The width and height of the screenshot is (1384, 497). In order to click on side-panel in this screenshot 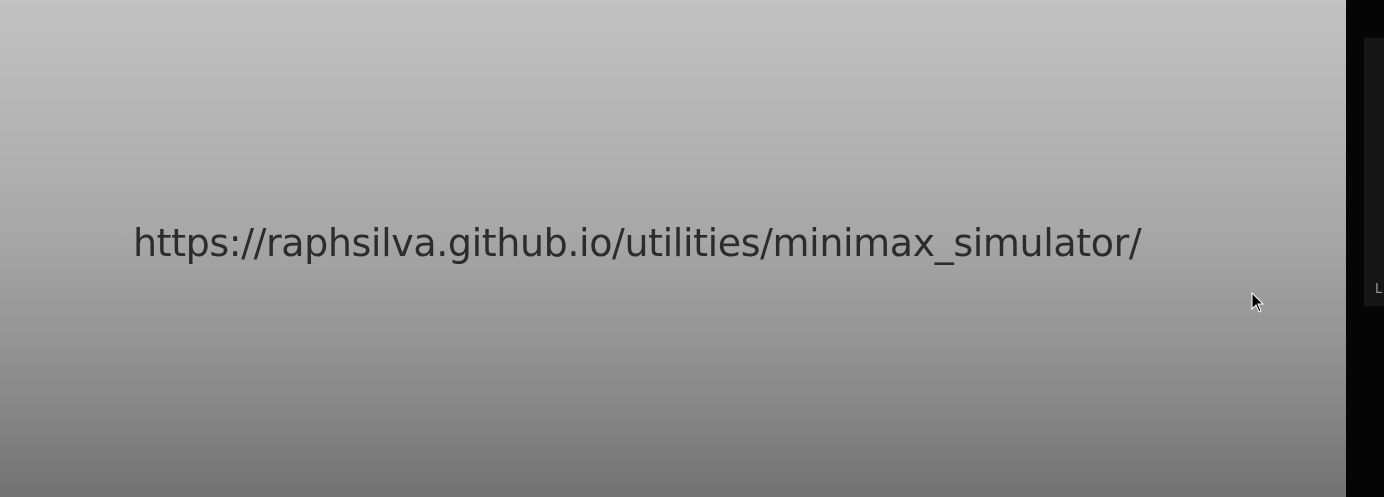, I will do `click(1365, 248)`.